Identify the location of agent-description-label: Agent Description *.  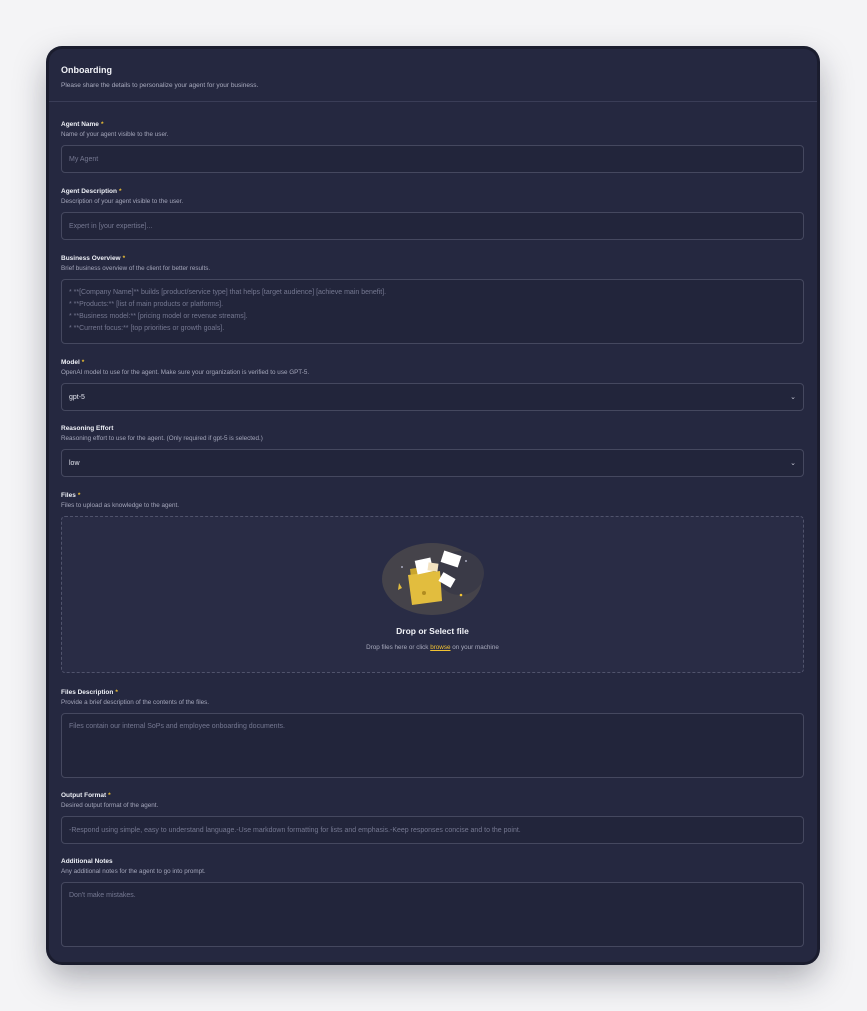
(91, 191).